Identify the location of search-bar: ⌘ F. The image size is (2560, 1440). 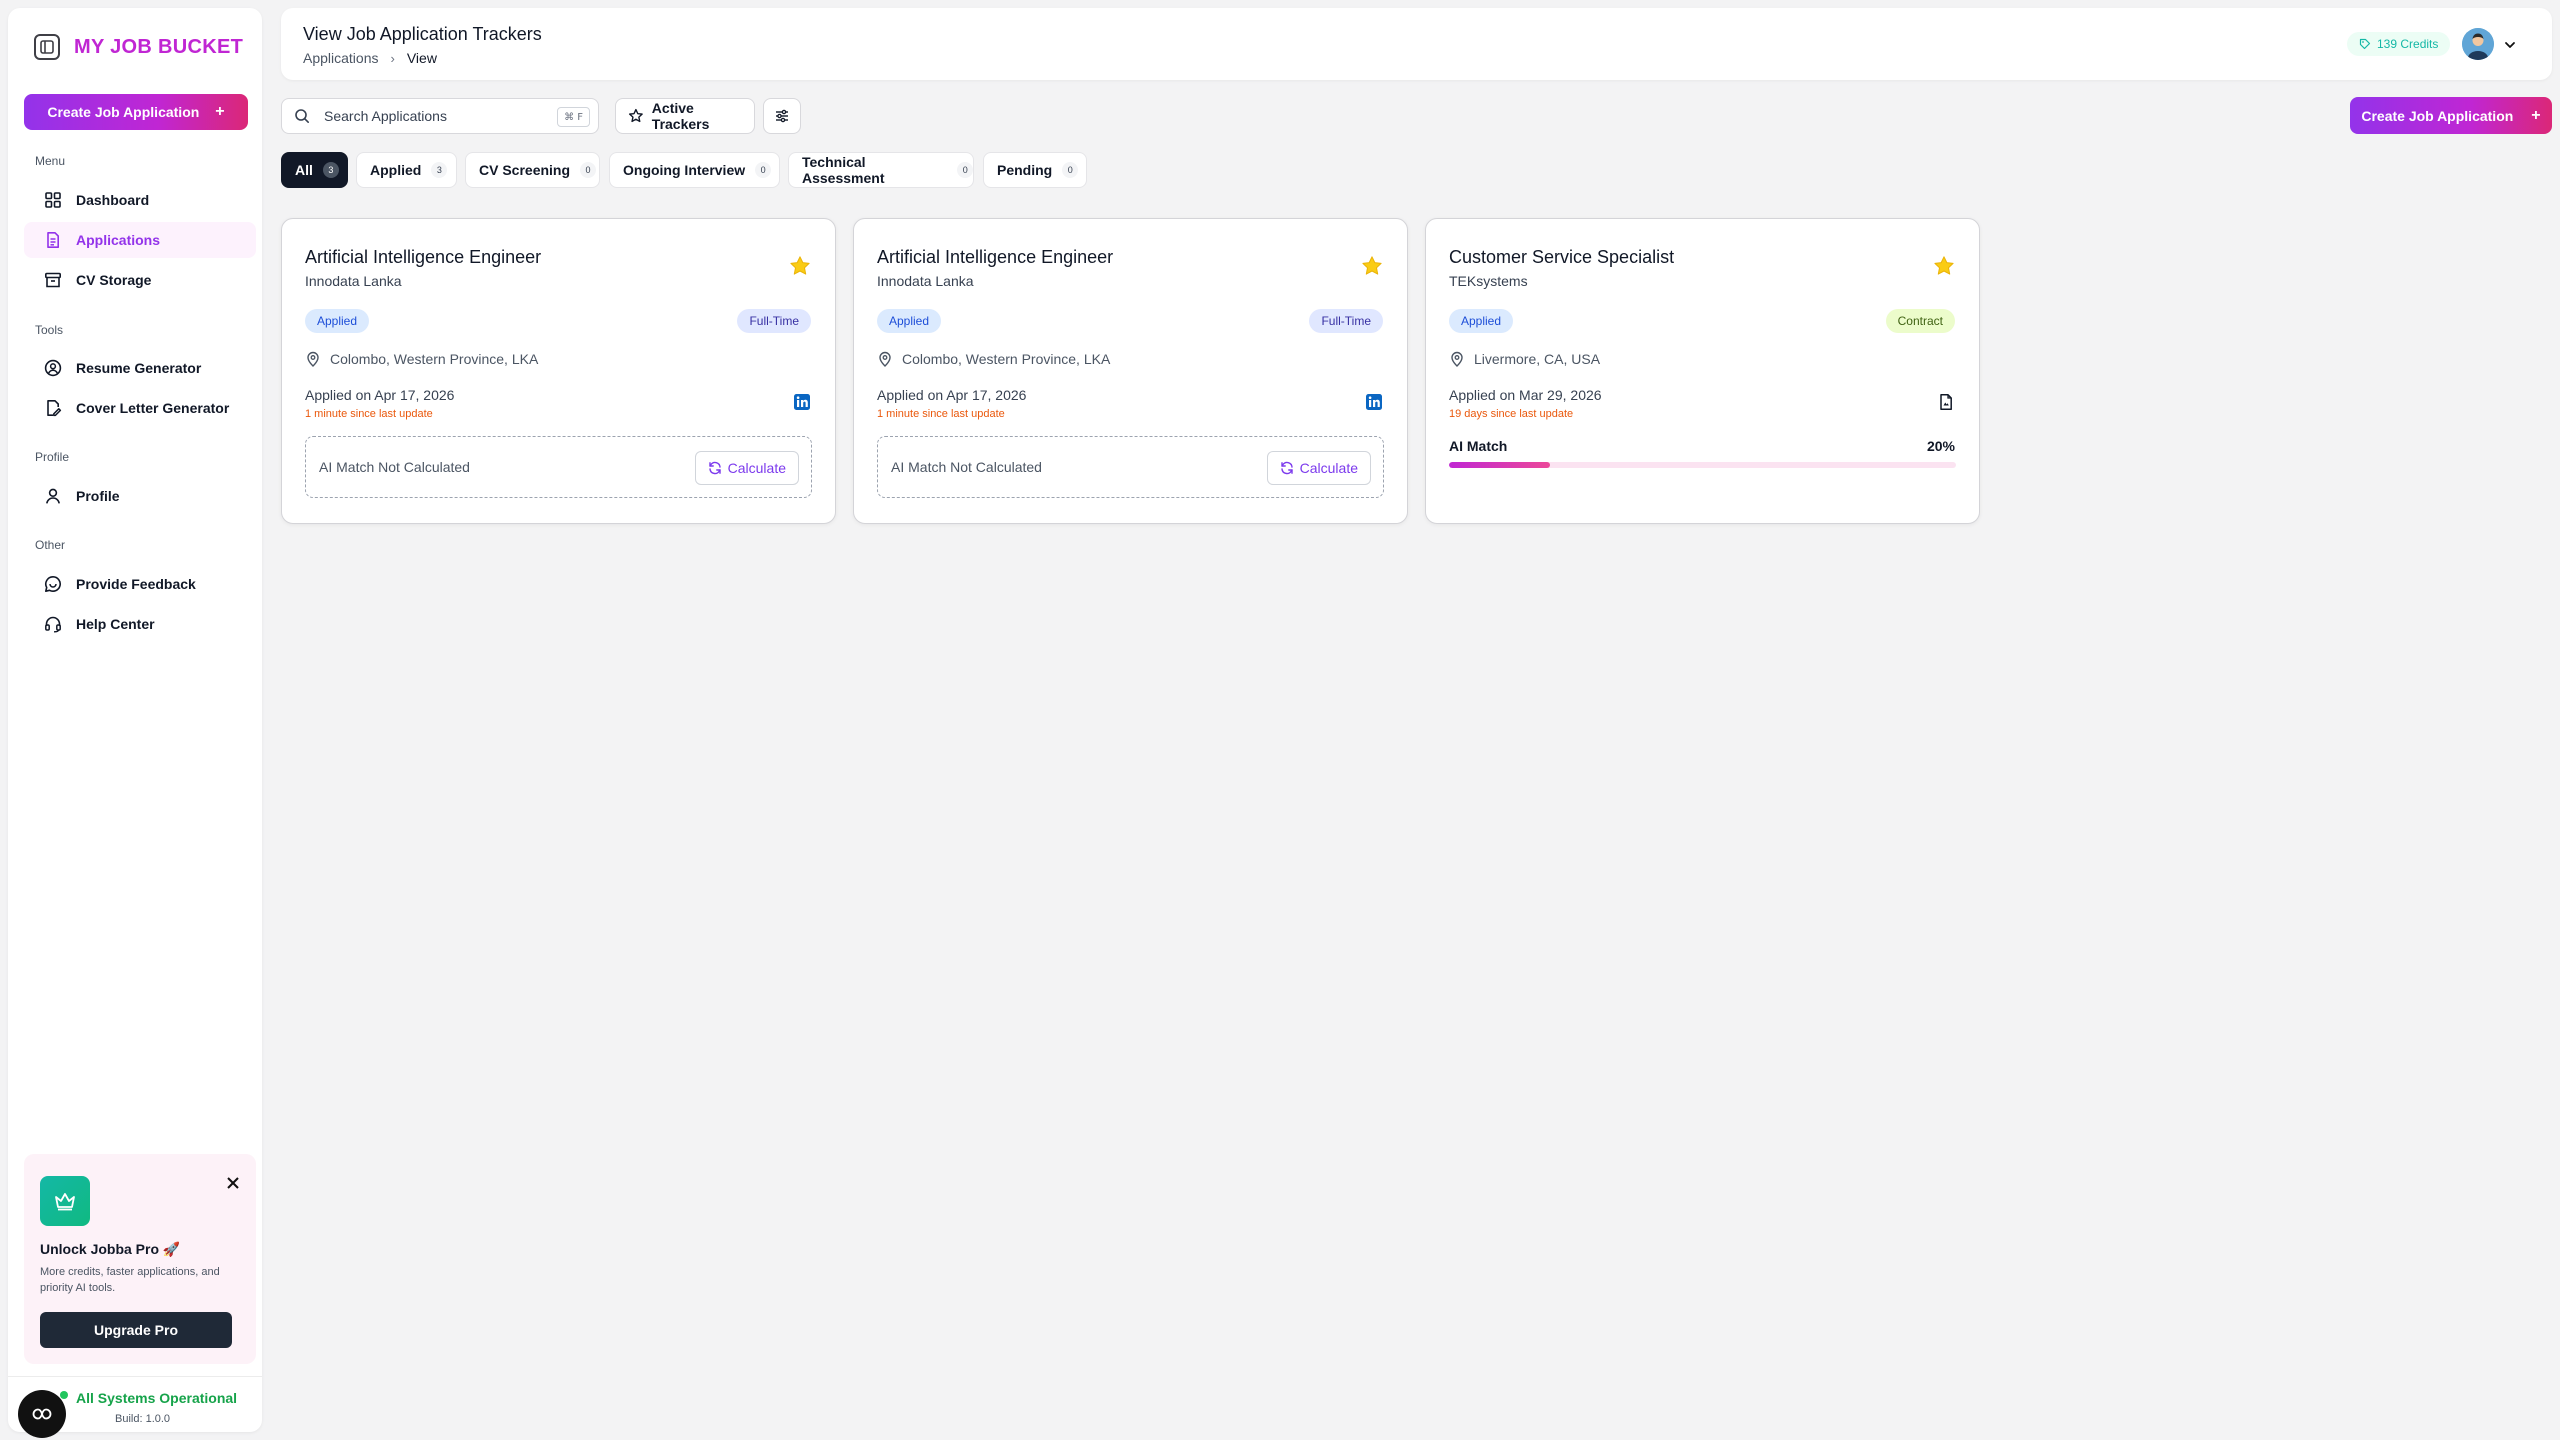
(440, 116).